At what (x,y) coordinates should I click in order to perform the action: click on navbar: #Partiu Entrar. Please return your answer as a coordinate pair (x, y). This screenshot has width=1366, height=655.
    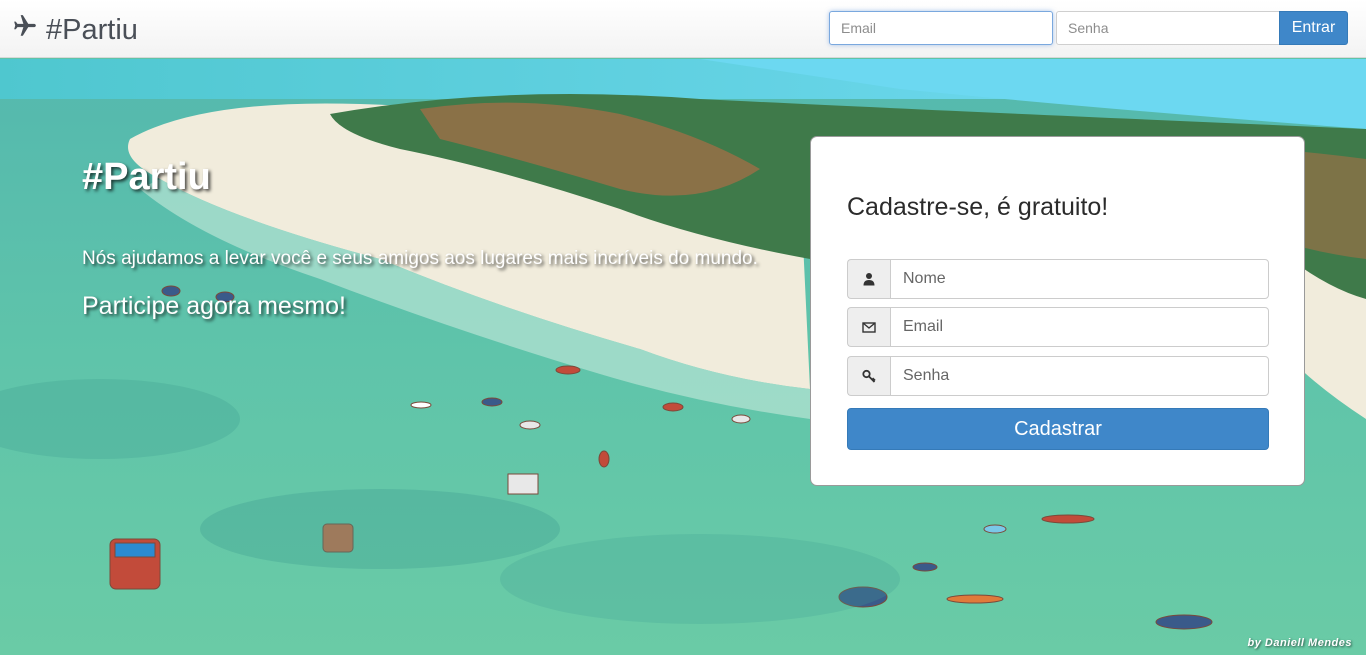
    Looking at the image, I should click on (683, 29).